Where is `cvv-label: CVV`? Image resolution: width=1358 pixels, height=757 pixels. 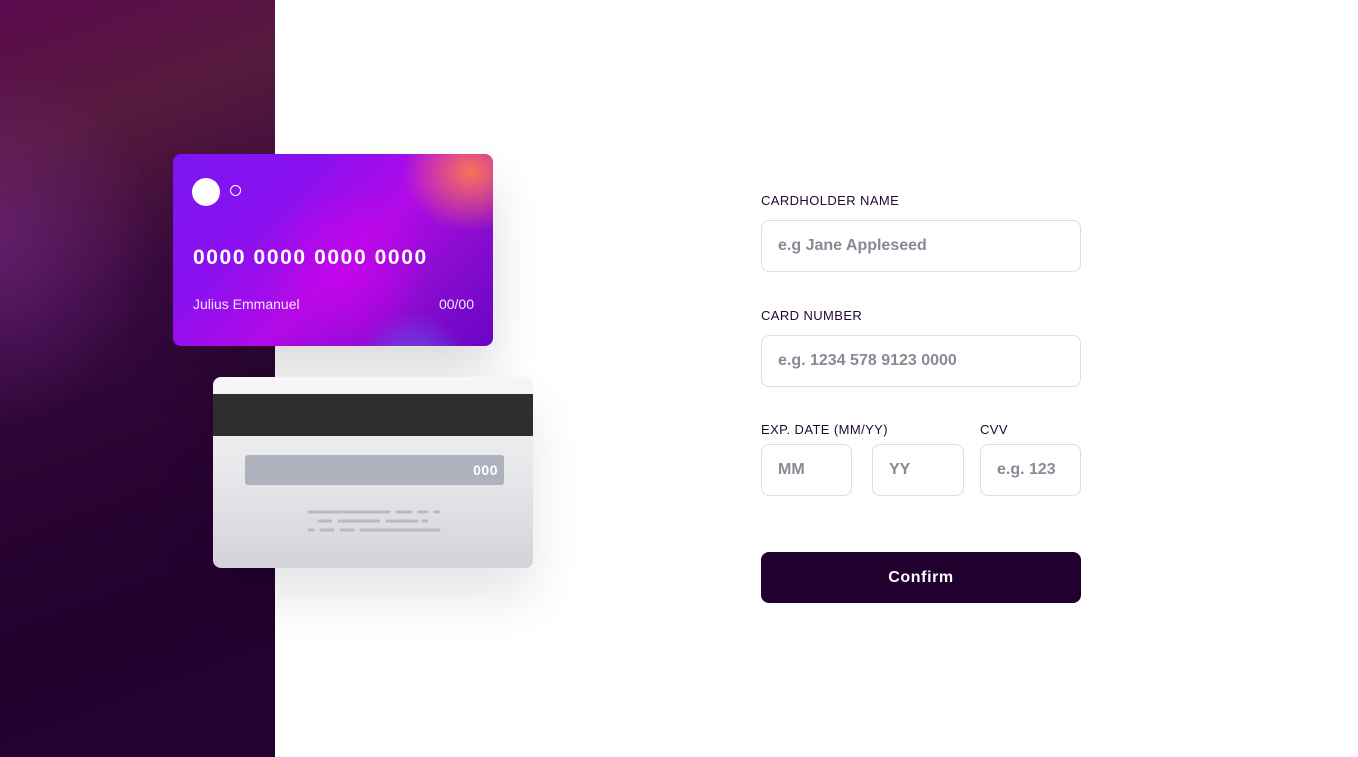 cvv-label: CVV is located at coordinates (994, 429).